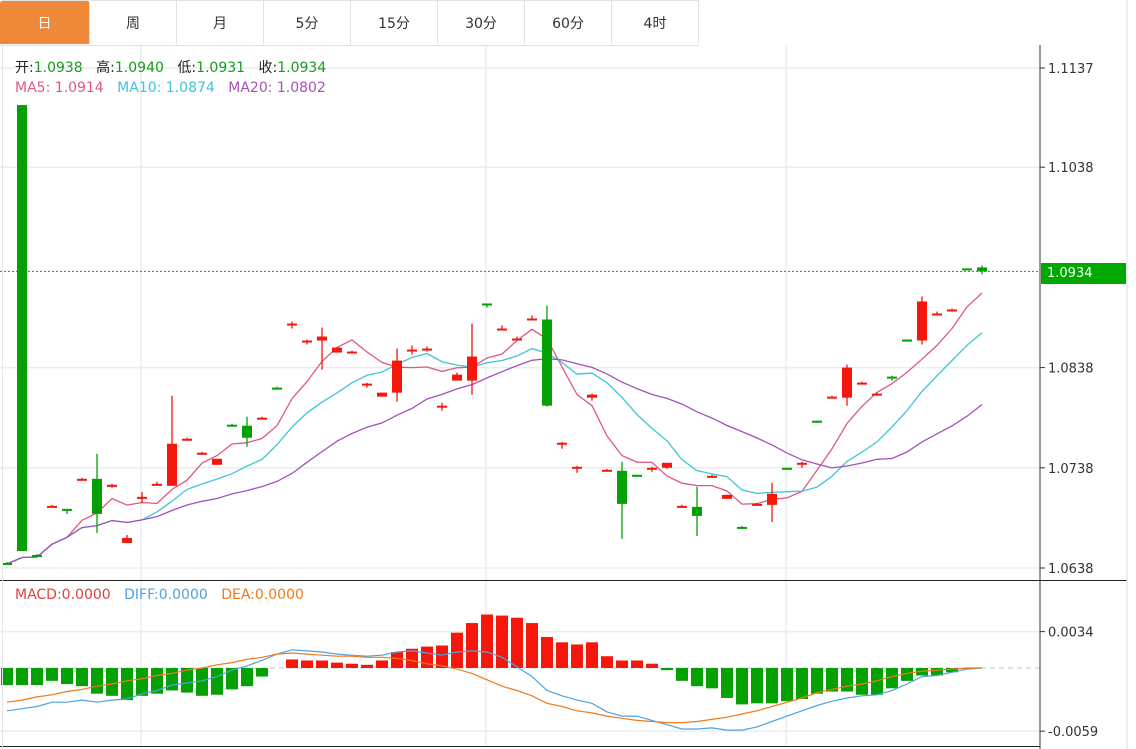 Image resolution: width=1136 pixels, height=749 pixels. Describe the element at coordinates (268, 68) in the screenshot. I see `close-label: 收:` at that location.